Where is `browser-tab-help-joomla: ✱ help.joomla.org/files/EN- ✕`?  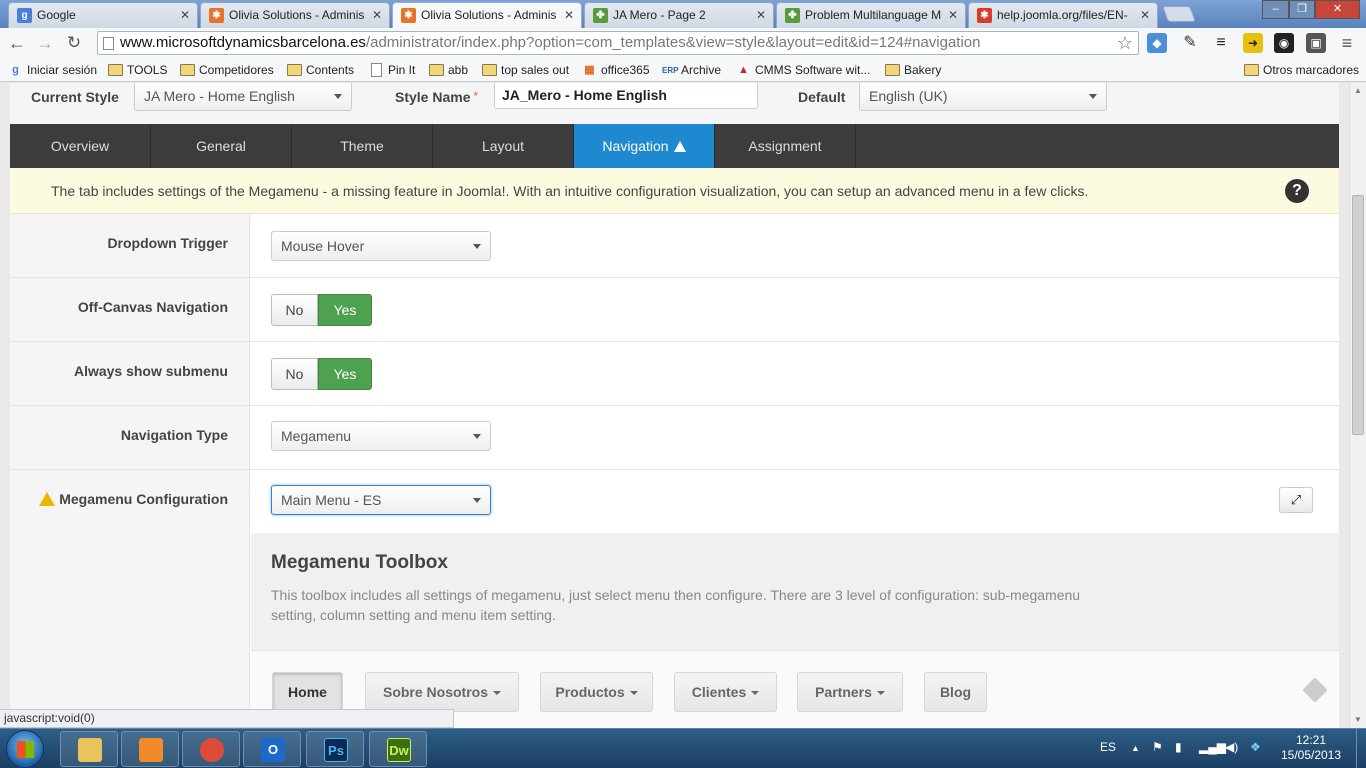 browser-tab-help-joomla: ✱ help.joomla.org/files/EN- ✕ is located at coordinates (1063, 15).